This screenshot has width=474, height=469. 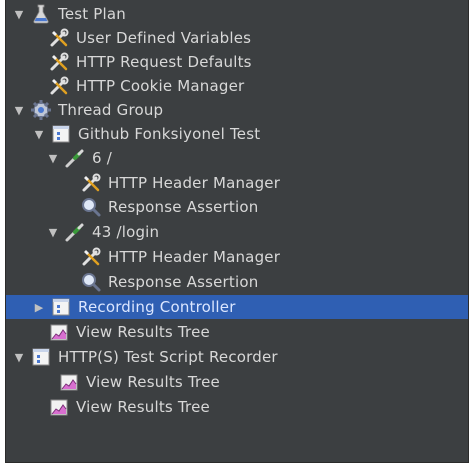 I want to click on collapse-toggle-icon: ▶, so click(x=39, y=307).